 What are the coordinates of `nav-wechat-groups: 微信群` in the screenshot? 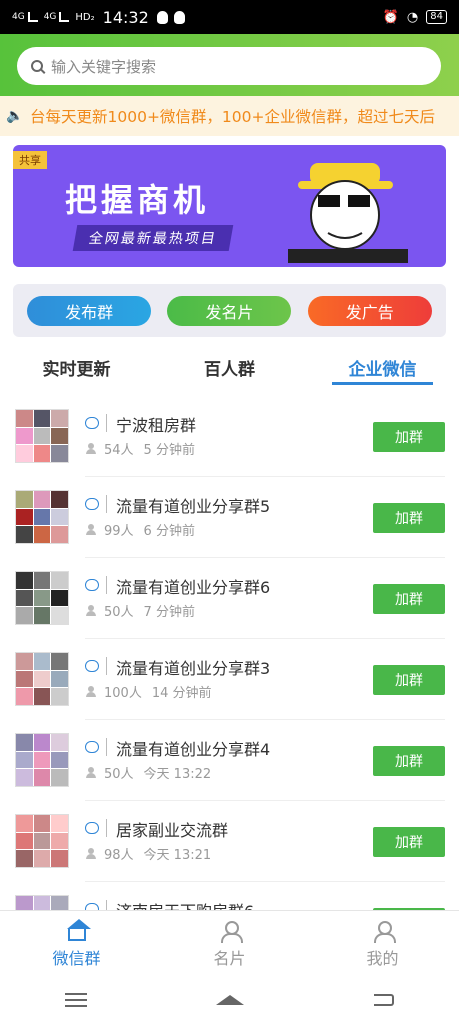 It's located at (76, 943).